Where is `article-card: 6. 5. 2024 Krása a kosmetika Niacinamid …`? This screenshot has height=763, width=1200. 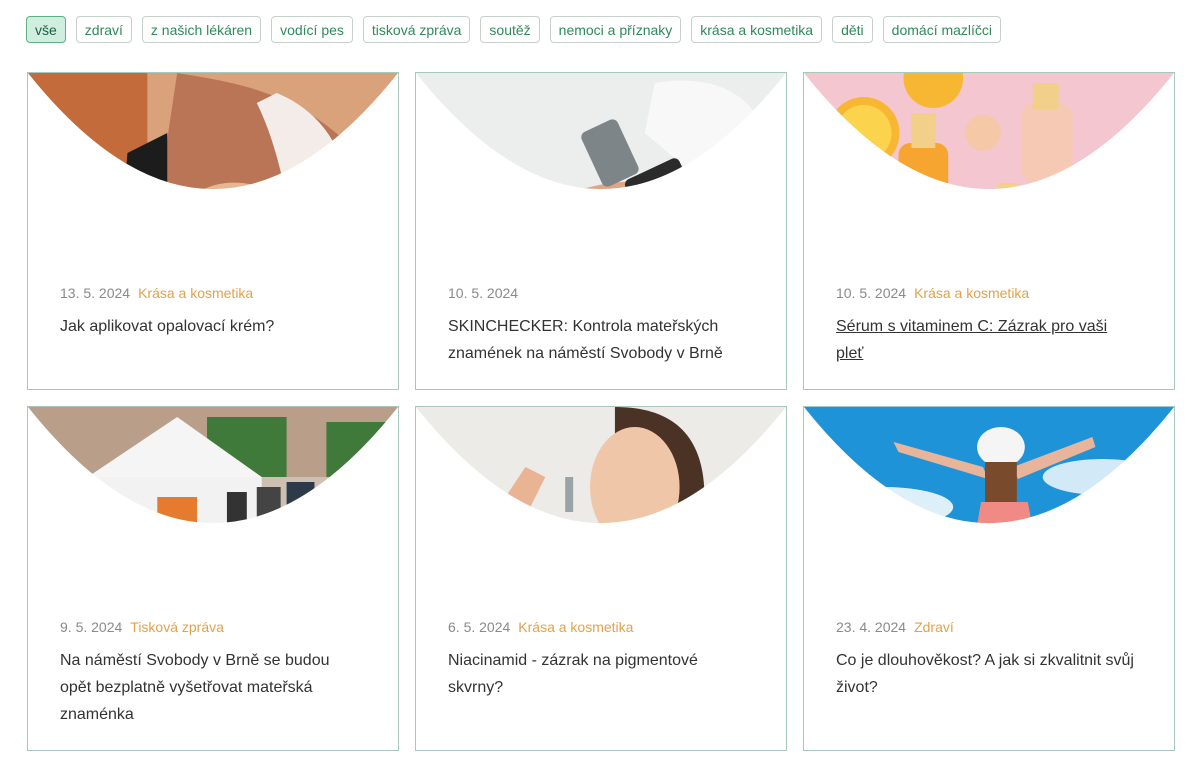
article-card: 6. 5. 2024 Krása a kosmetika Niacinamid … is located at coordinates (601, 578).